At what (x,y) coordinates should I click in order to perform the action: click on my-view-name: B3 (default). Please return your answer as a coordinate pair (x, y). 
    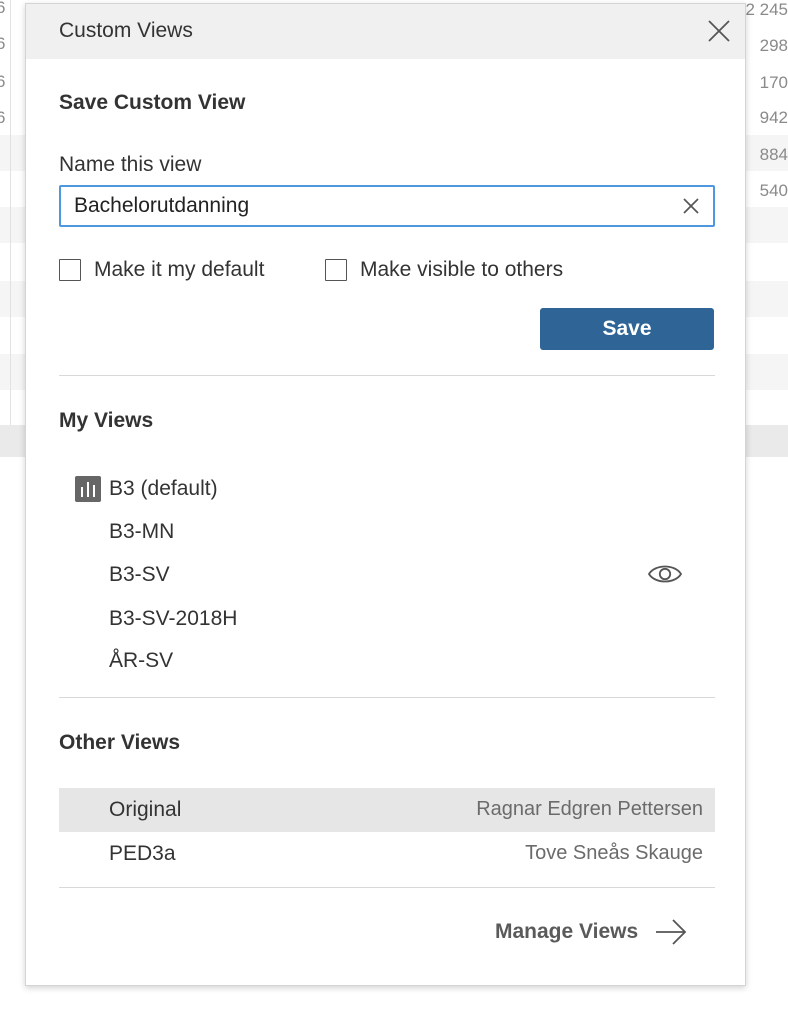
    Looking at the image, I should click on (163, 488).